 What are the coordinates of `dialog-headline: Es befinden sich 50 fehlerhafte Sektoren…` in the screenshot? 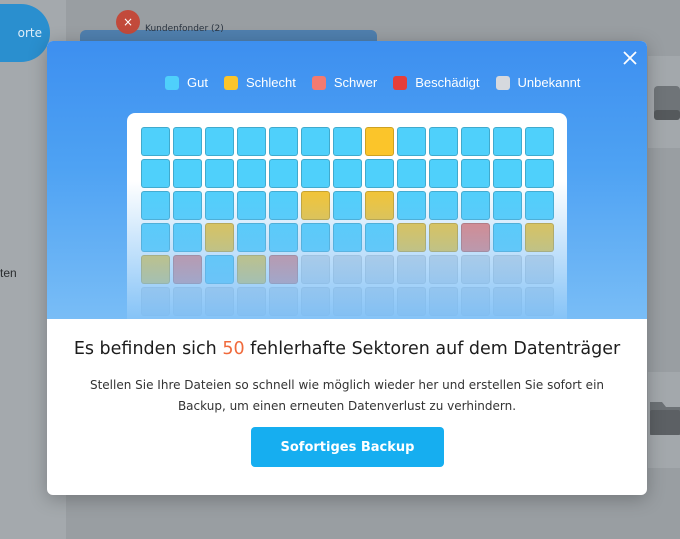 It's located at (347, 349).